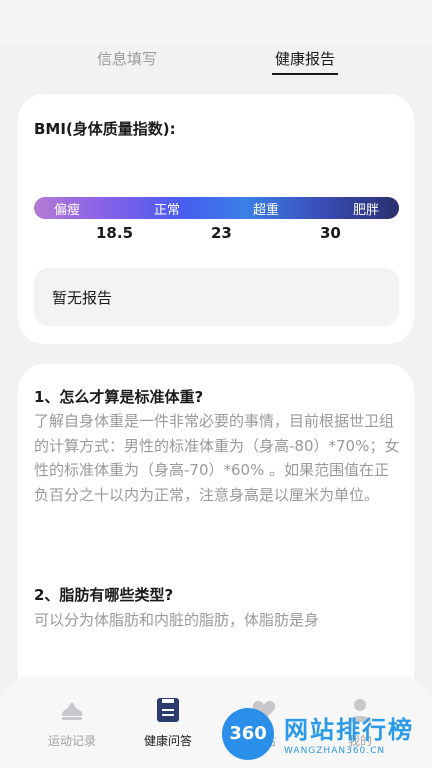 This screenshot has width=432, height=768. What do you see at coordinates (167, 741) in the screenshot?
I see `nav-label-health-qa: 健康问答` at bounding box center [167, 741].